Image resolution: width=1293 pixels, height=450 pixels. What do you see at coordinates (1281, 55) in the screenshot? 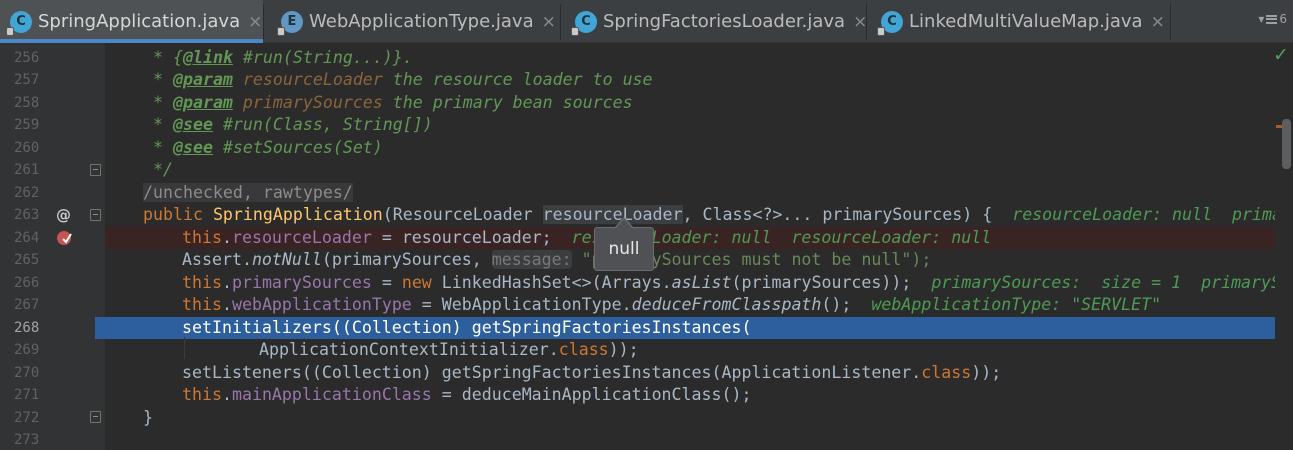
I see `inspection-ok-icon: ✓` at bounding box center [1281, 55].